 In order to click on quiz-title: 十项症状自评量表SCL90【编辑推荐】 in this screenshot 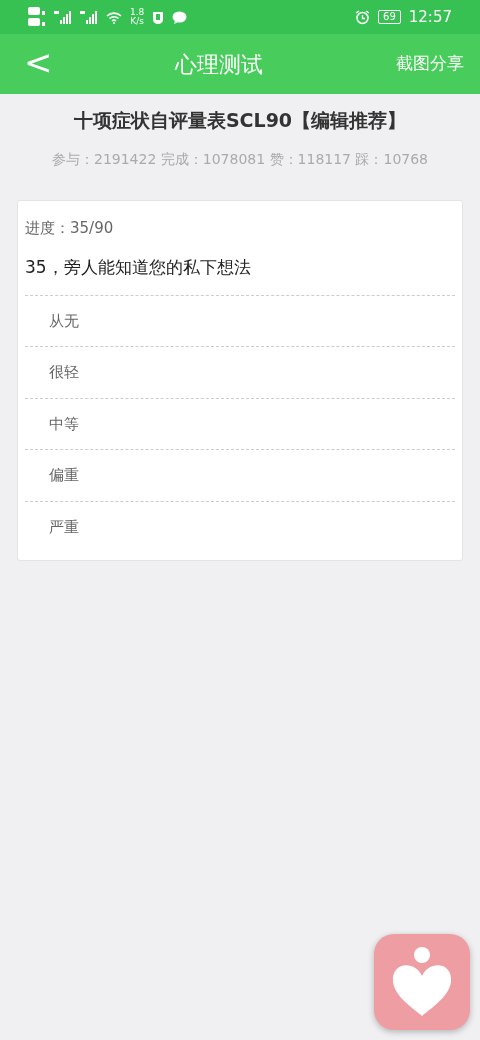, I will do `click(240, 120)`.